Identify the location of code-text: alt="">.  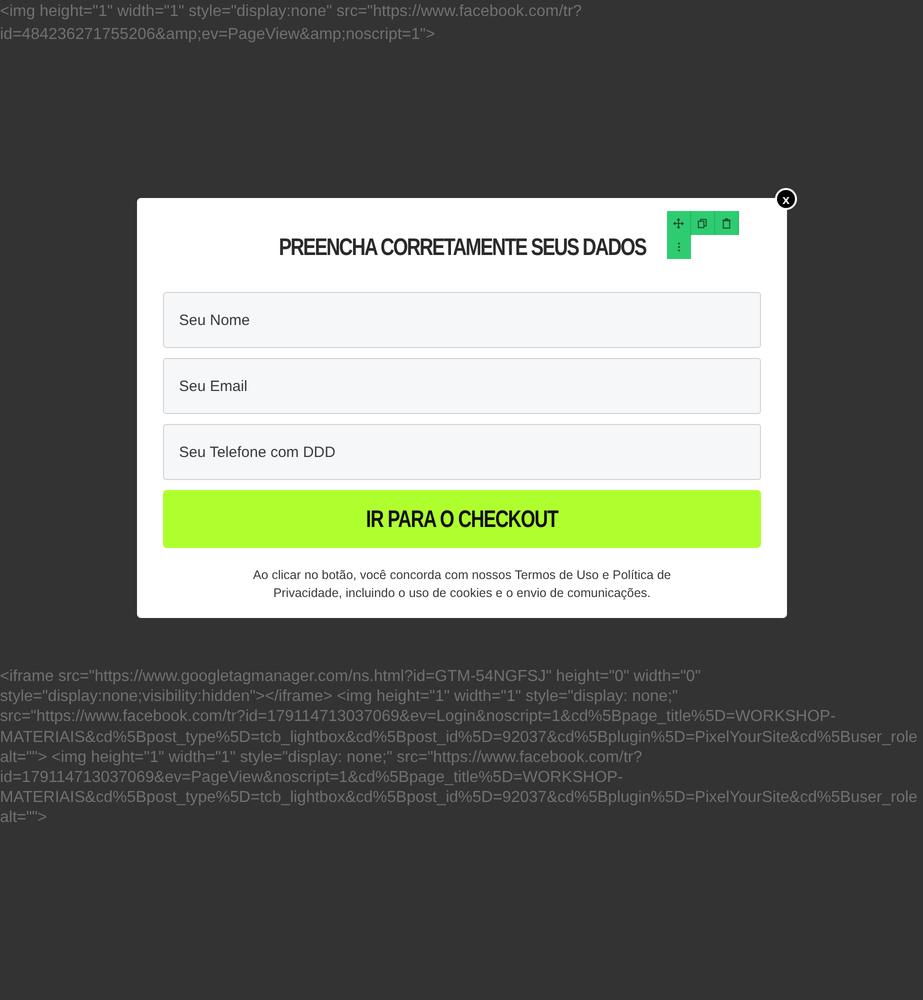
(23, 818).